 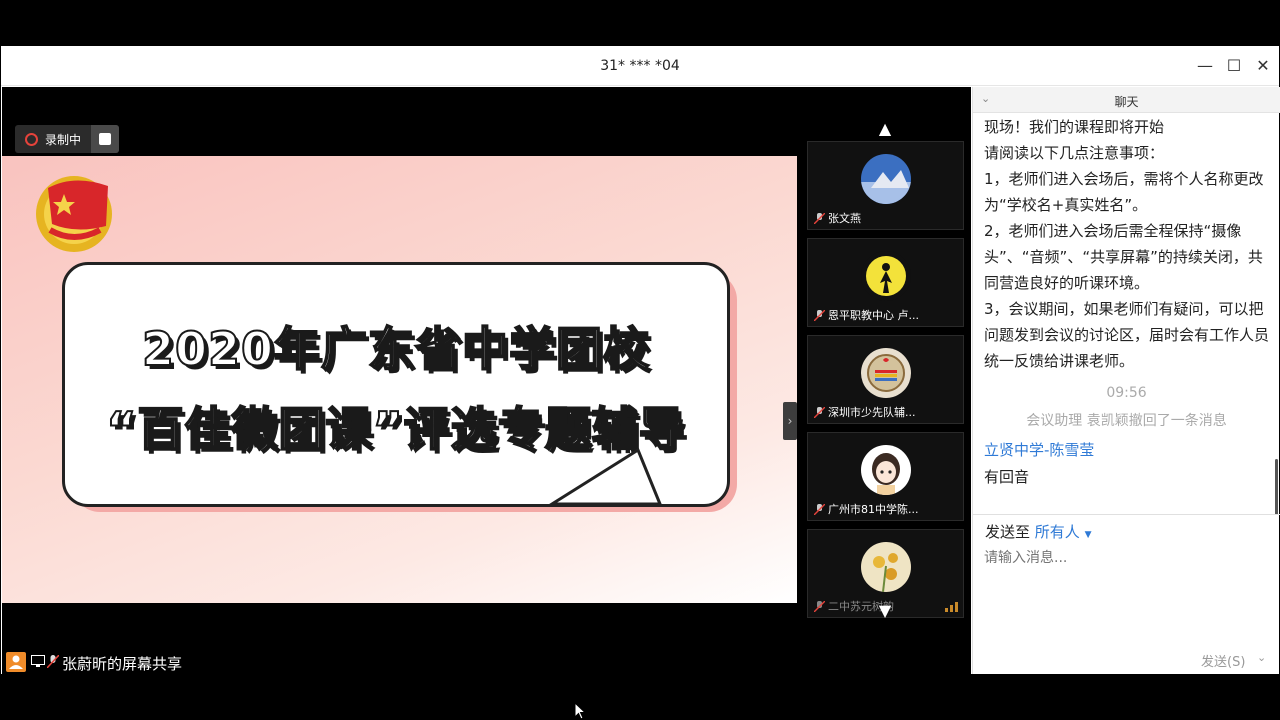 What do you see at coordinates (486, 661) in the screenshot?
I see `share-status-bar: 张蔚昕的屏幕共享` at bounding box center [486, 661].